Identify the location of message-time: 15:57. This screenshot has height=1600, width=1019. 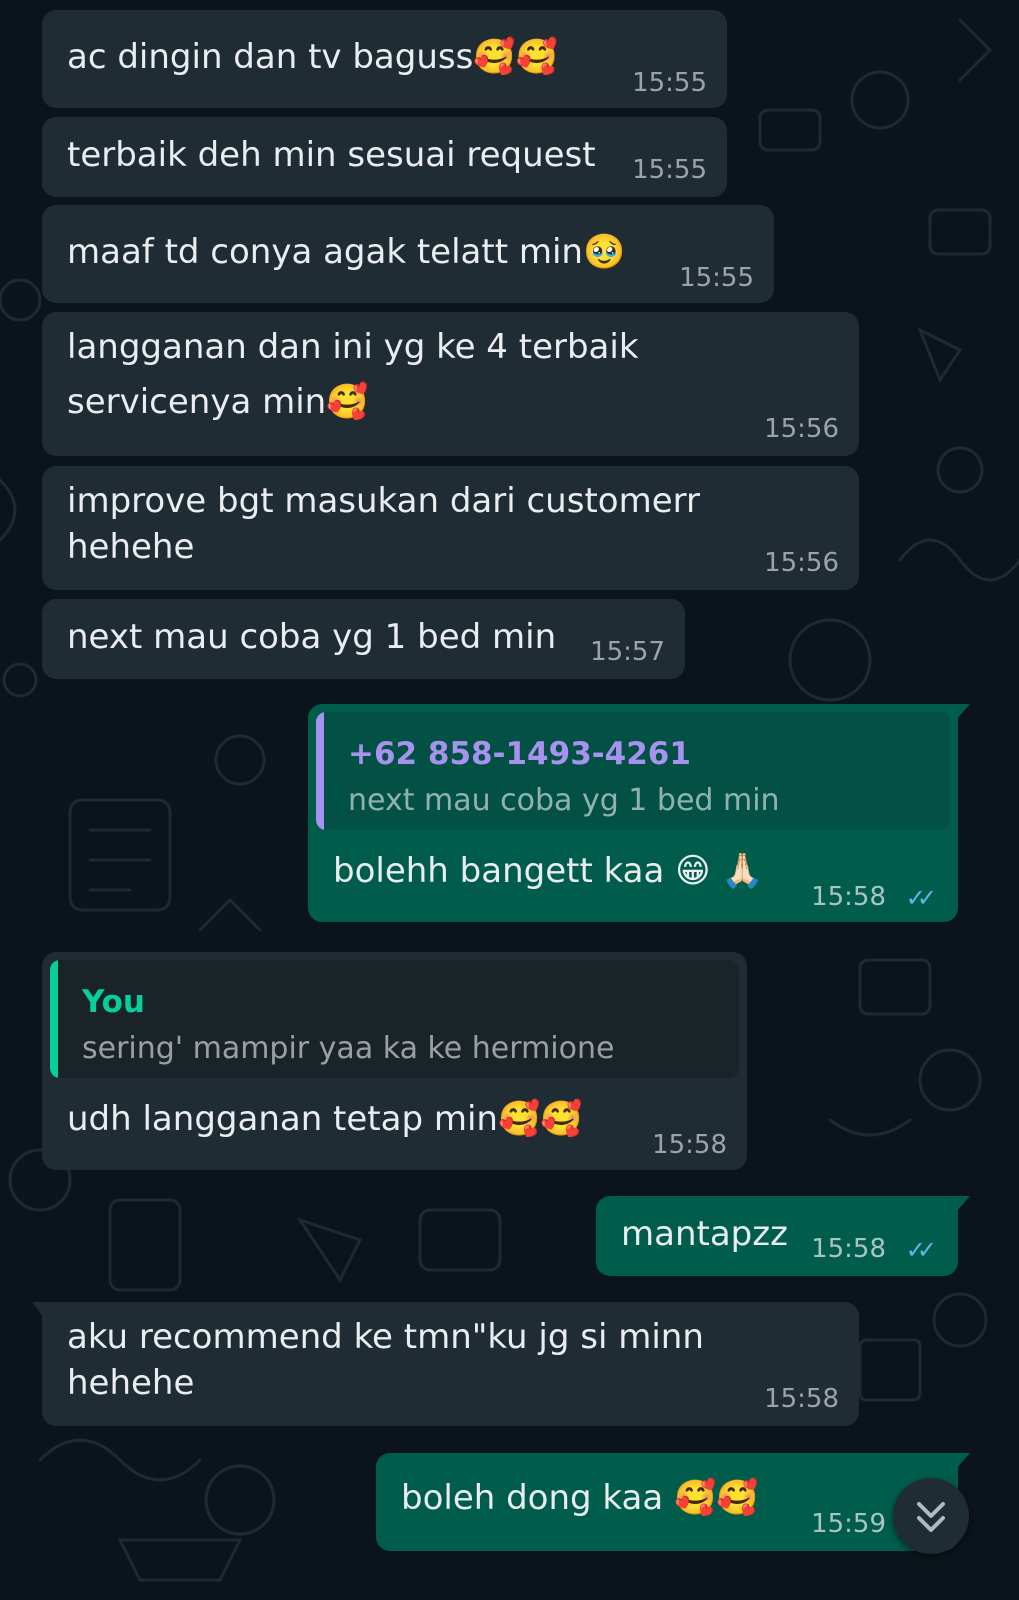
(627, 652).